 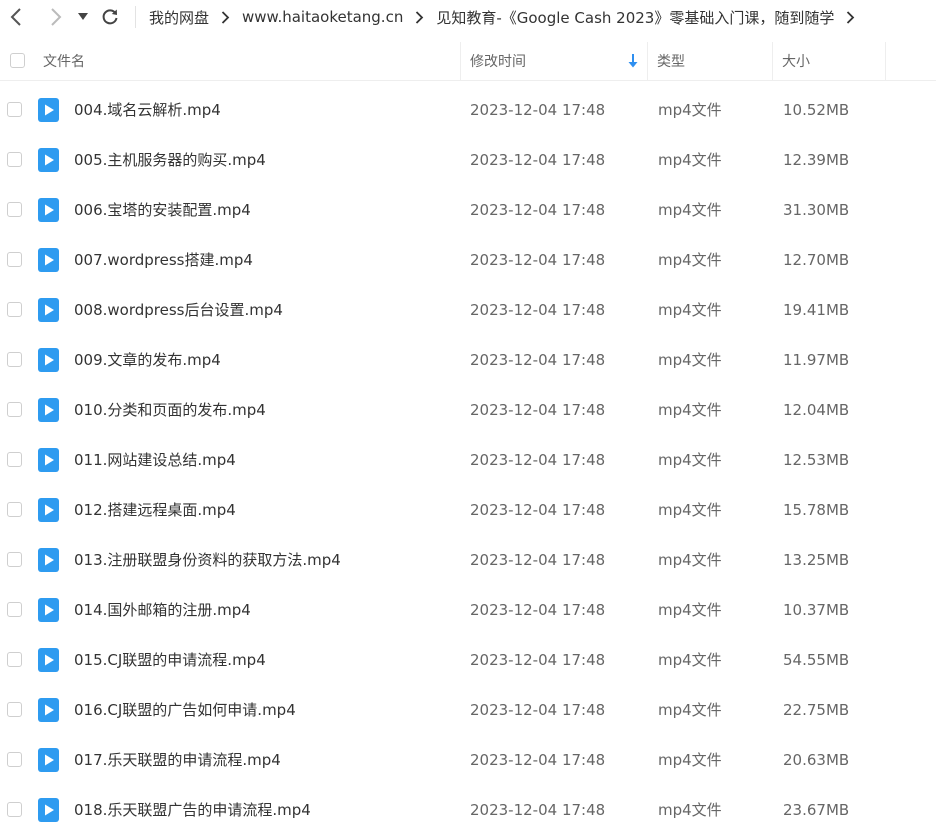 What do you see at coordinates (796, 62) in the screenshot?
I see `column-header-size-label: 大小` at bounding box center [796, 62].